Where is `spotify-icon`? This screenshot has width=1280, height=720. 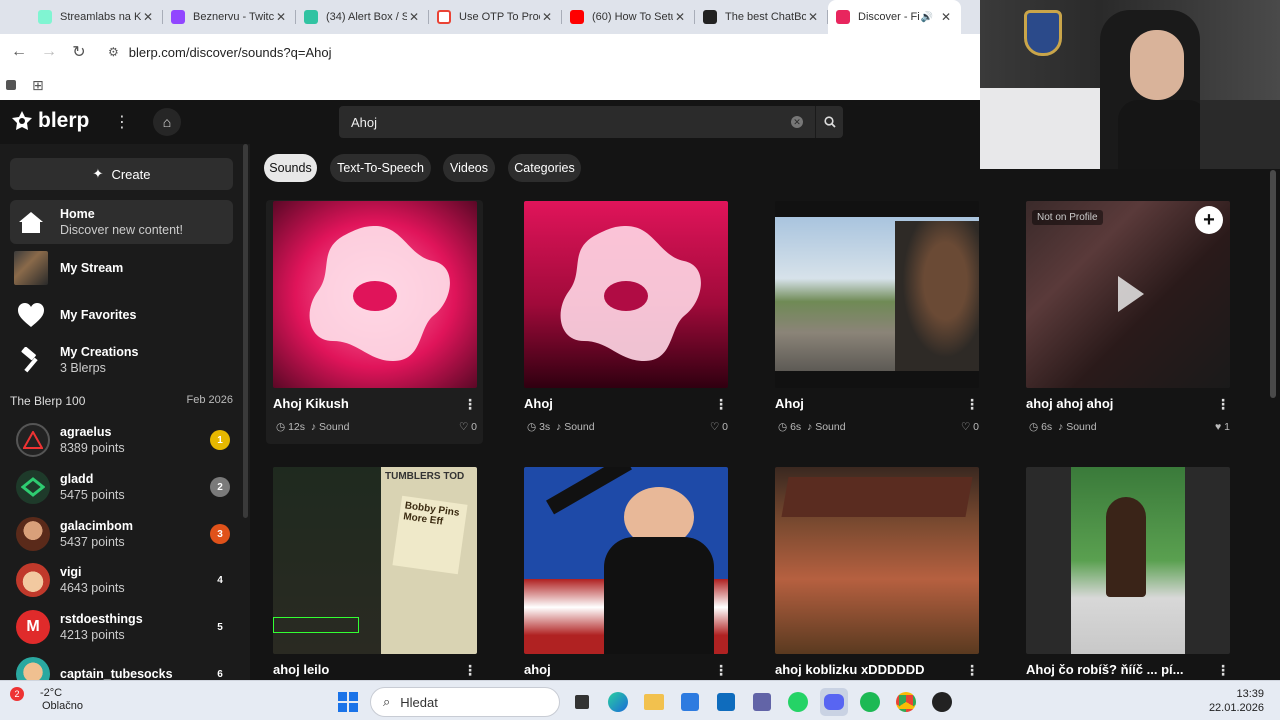
spotify-icon is located at coordinates (870, 702).